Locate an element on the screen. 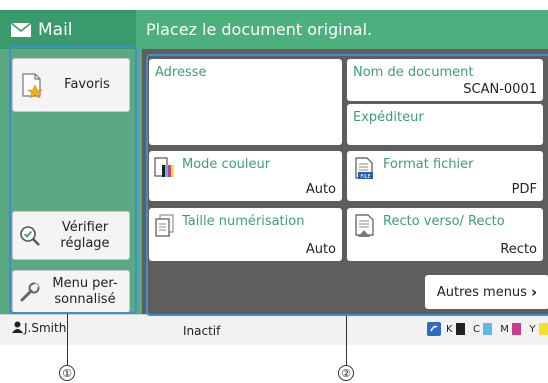 The image size is (548, 383). callout-line-right is located at coordinates (346, 340).